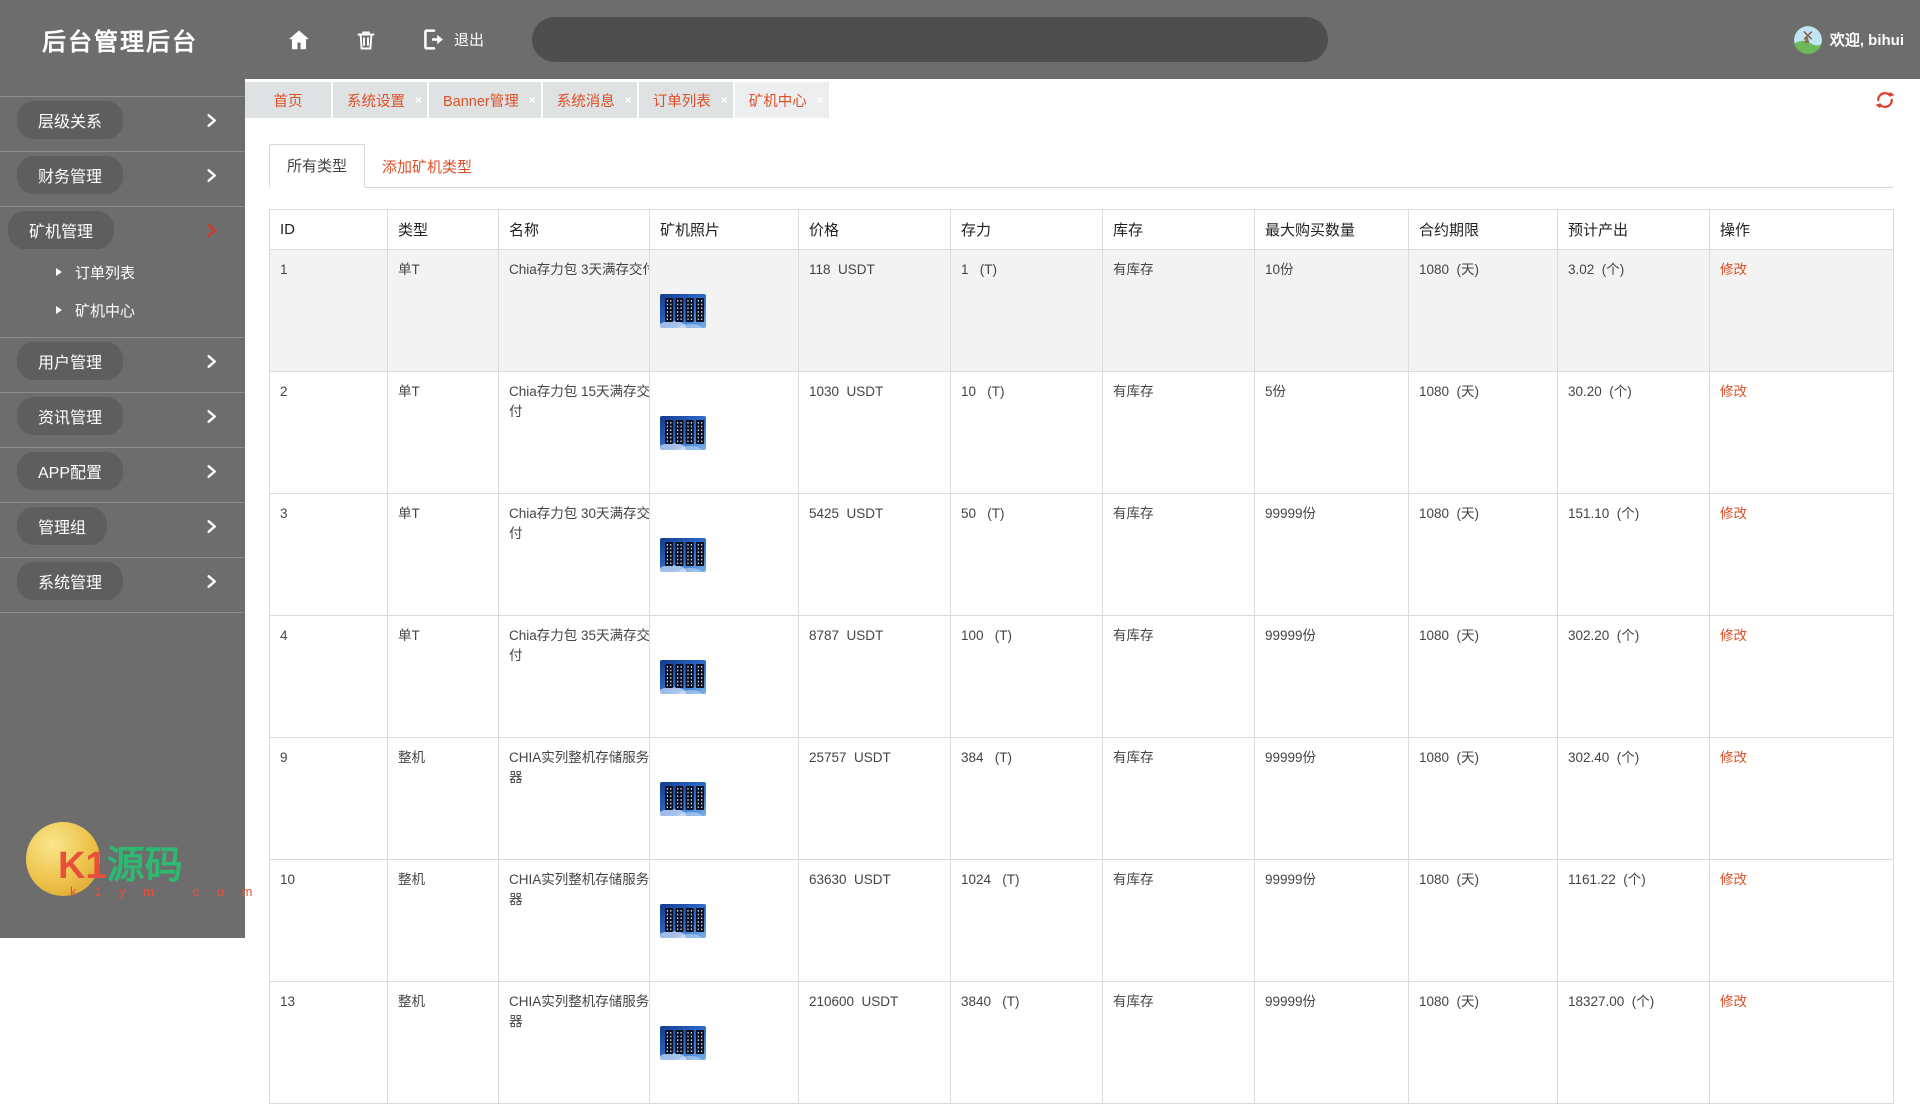 Image resolution: width=1920 pixels, height=1104 pixels. Describe the element at coordinates (579, 401) in the screenshot. I see `cell-name: Chia存力包 15天满存交 付` at that location.